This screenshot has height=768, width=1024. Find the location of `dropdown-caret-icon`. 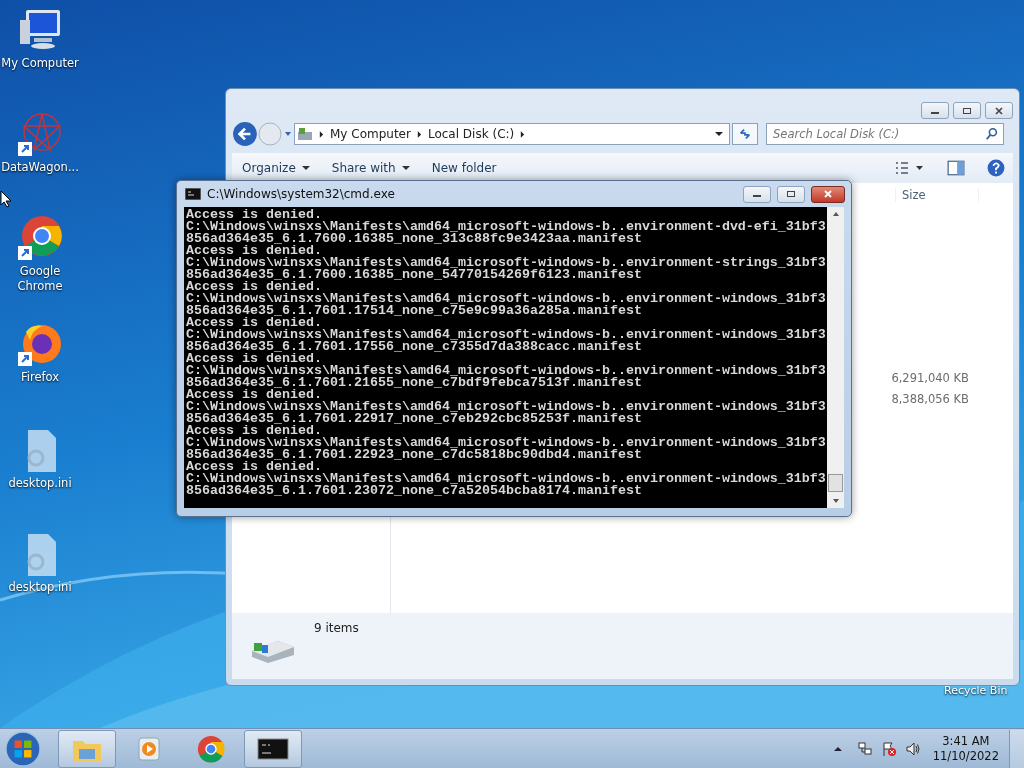

dropdown-caret-icon is located at coordinates (719, 134).